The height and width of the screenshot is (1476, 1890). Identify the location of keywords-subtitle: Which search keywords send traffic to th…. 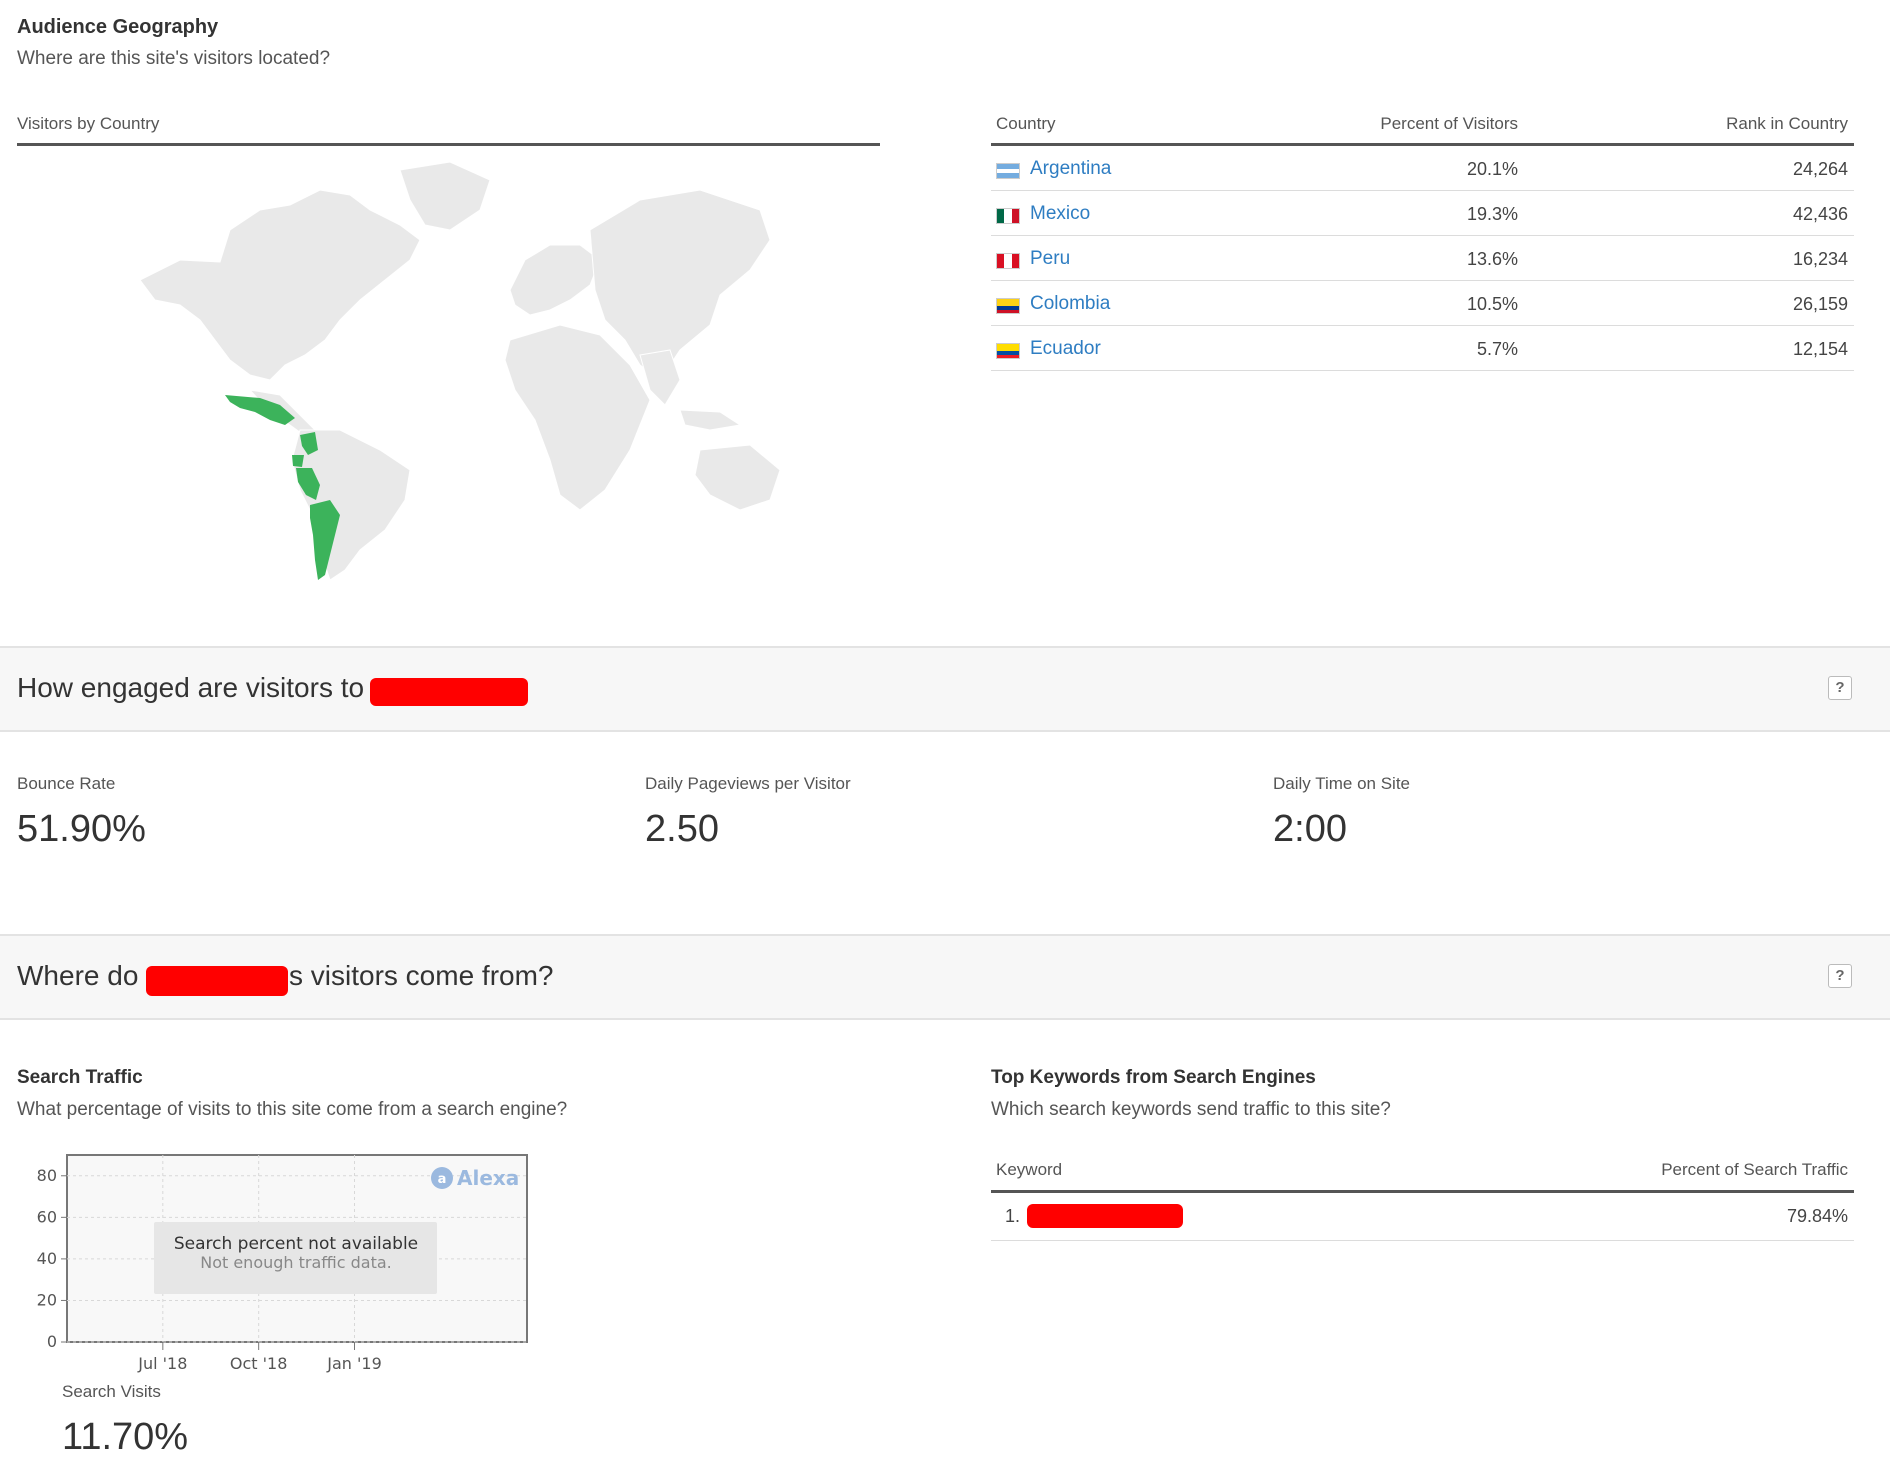
(1191, 1109).